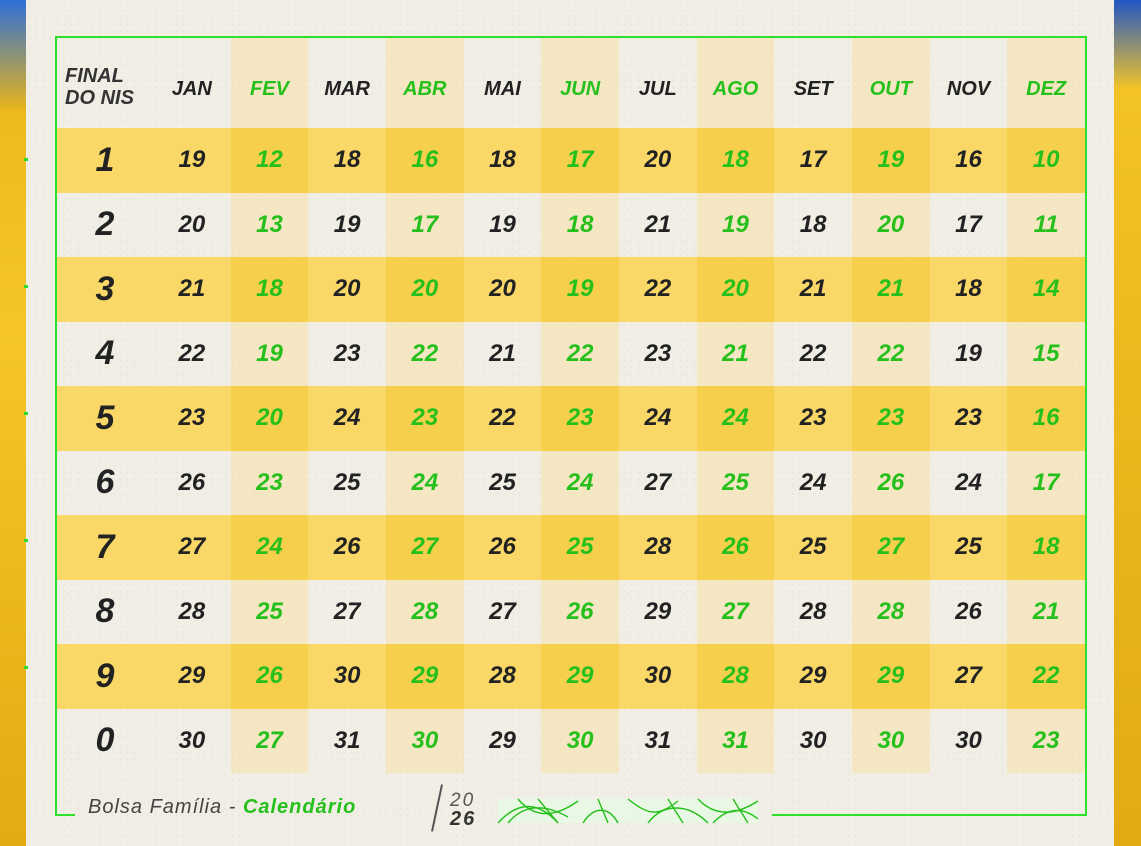  I want to click on footer-title: Bolsa Família - Calendário, so click(222, 807).